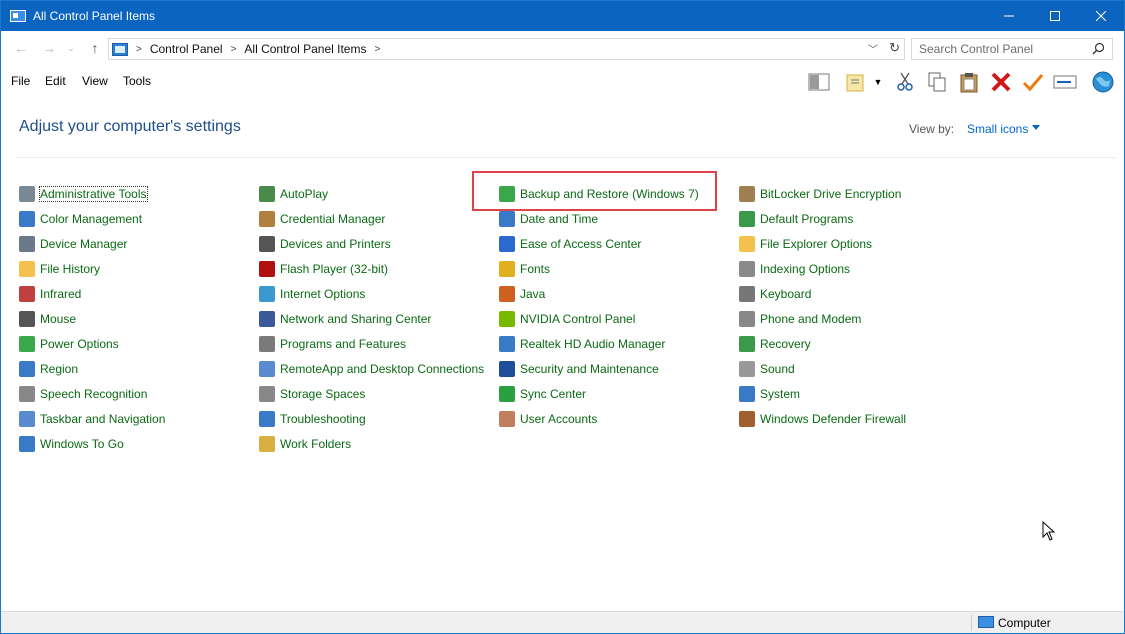 This screenshot has height=634, width=1125. Describe the element at coordinates (55, 81) in the screenshot. I see `menu-edit: Edit` at that location.